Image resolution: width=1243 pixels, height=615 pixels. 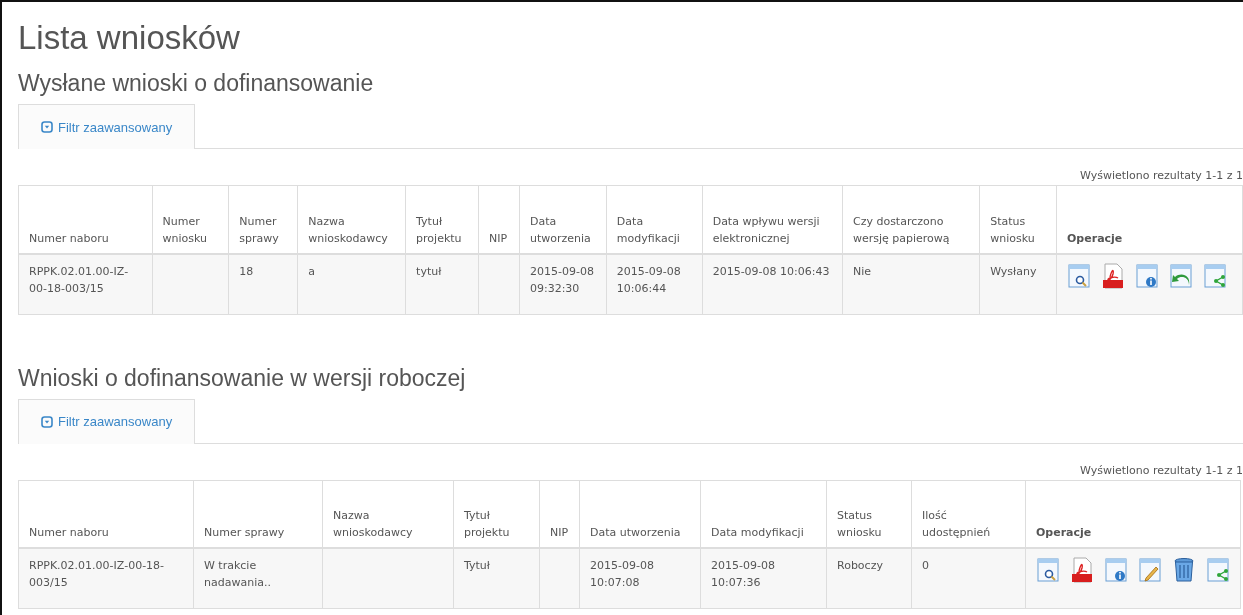 What do you see at coordinates (1150, 570) in the screenshot?
I see `edit-document-icon` at bounding box center [1150, 570].